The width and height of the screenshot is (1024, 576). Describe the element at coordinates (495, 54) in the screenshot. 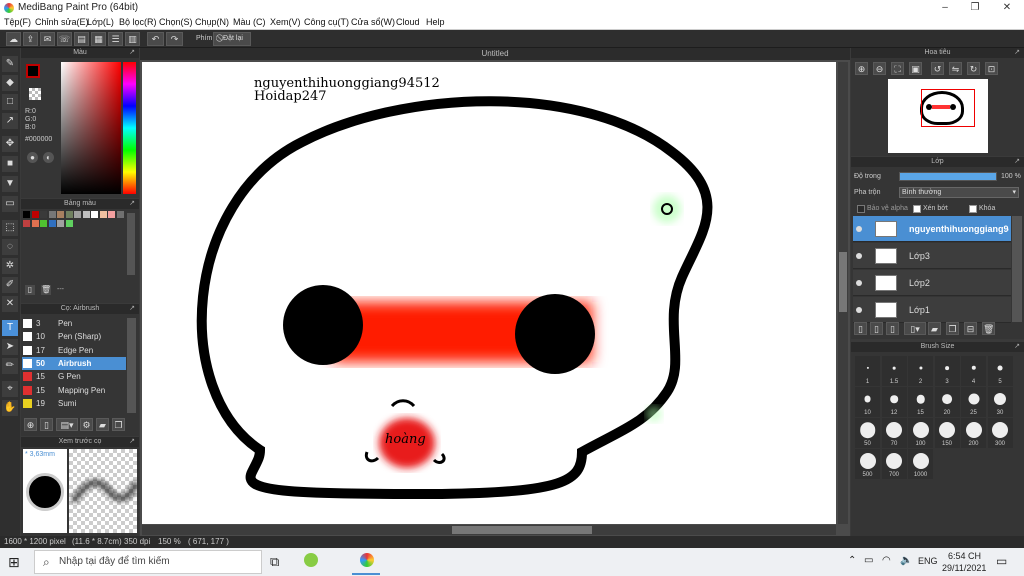

I see `canvas-tab: Untitled` at that location.